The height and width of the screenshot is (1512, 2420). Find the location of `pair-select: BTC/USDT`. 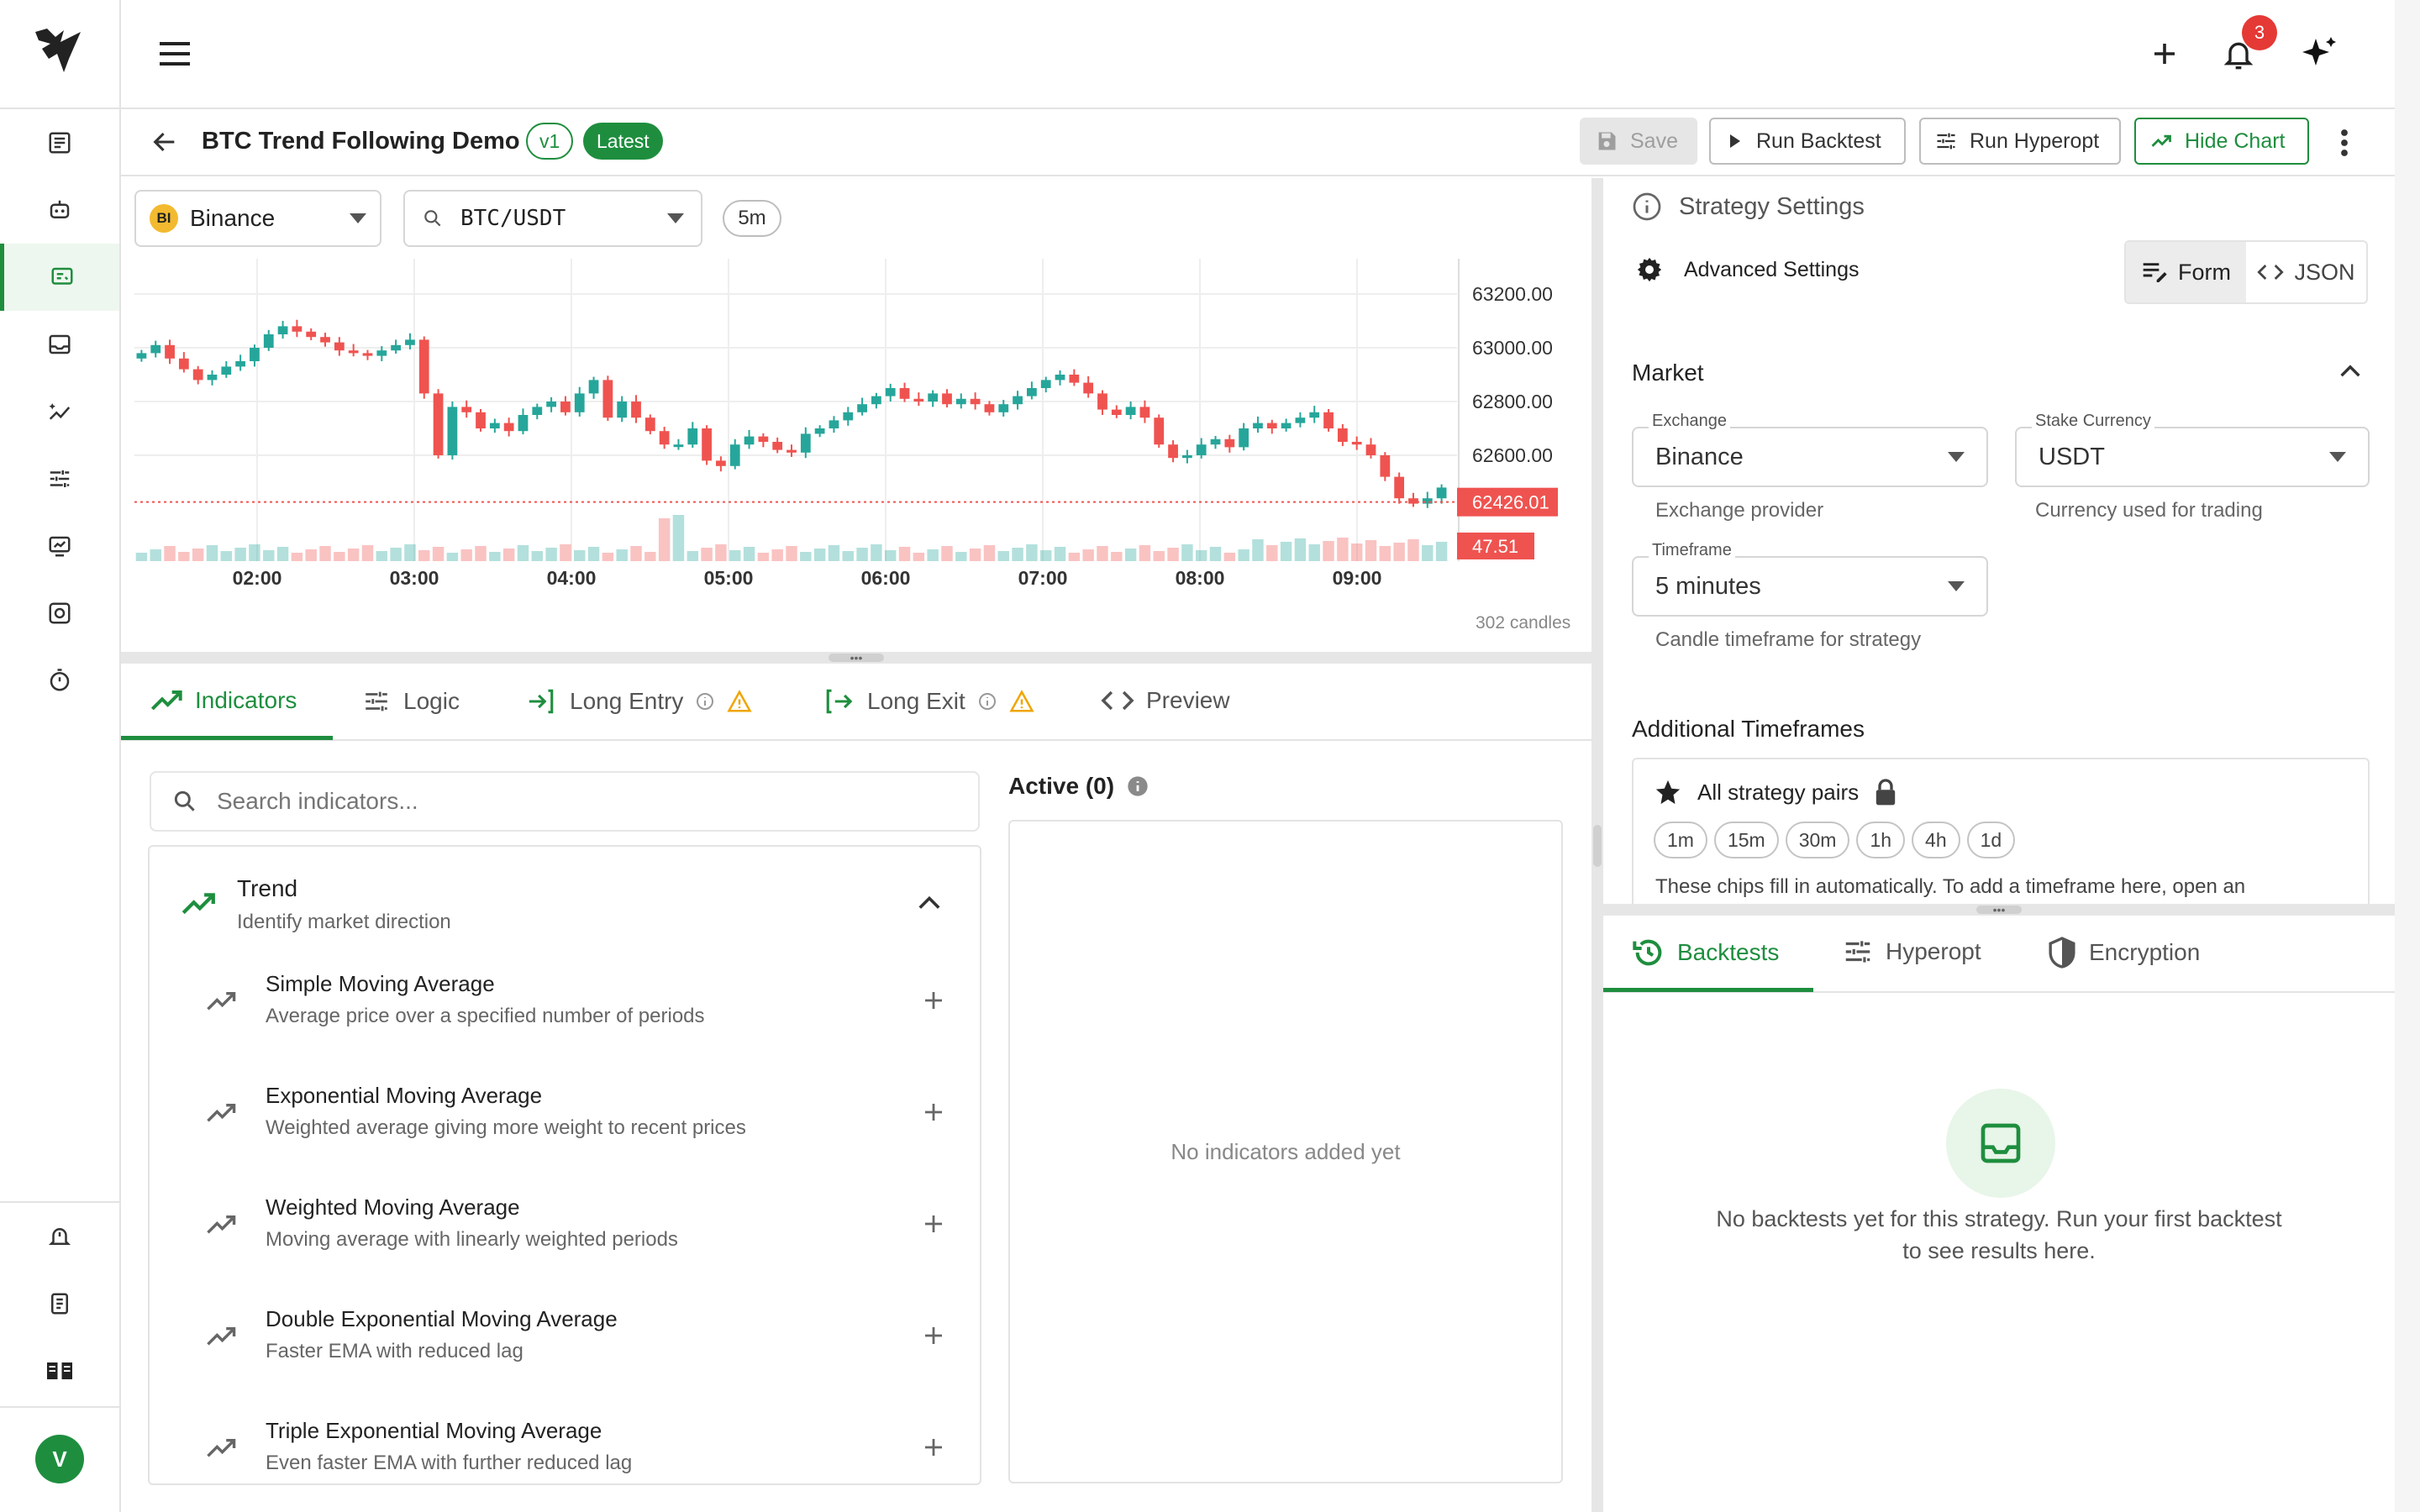

pair-select: BTC/USDT is located at coordinates (552, 218).